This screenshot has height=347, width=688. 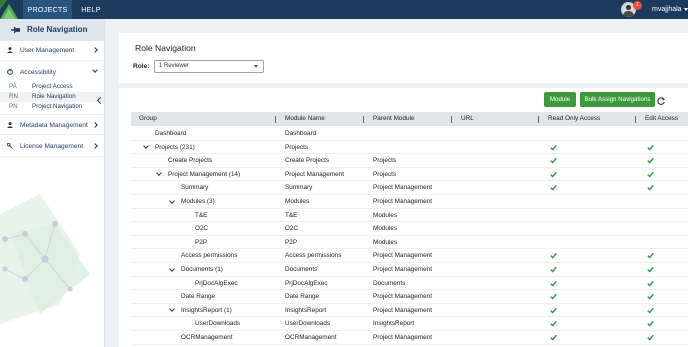 What do you see at coordinates (45, 259) in the screenshot?
I see `decorative-network-graphic` at bounding box center [45, 259].